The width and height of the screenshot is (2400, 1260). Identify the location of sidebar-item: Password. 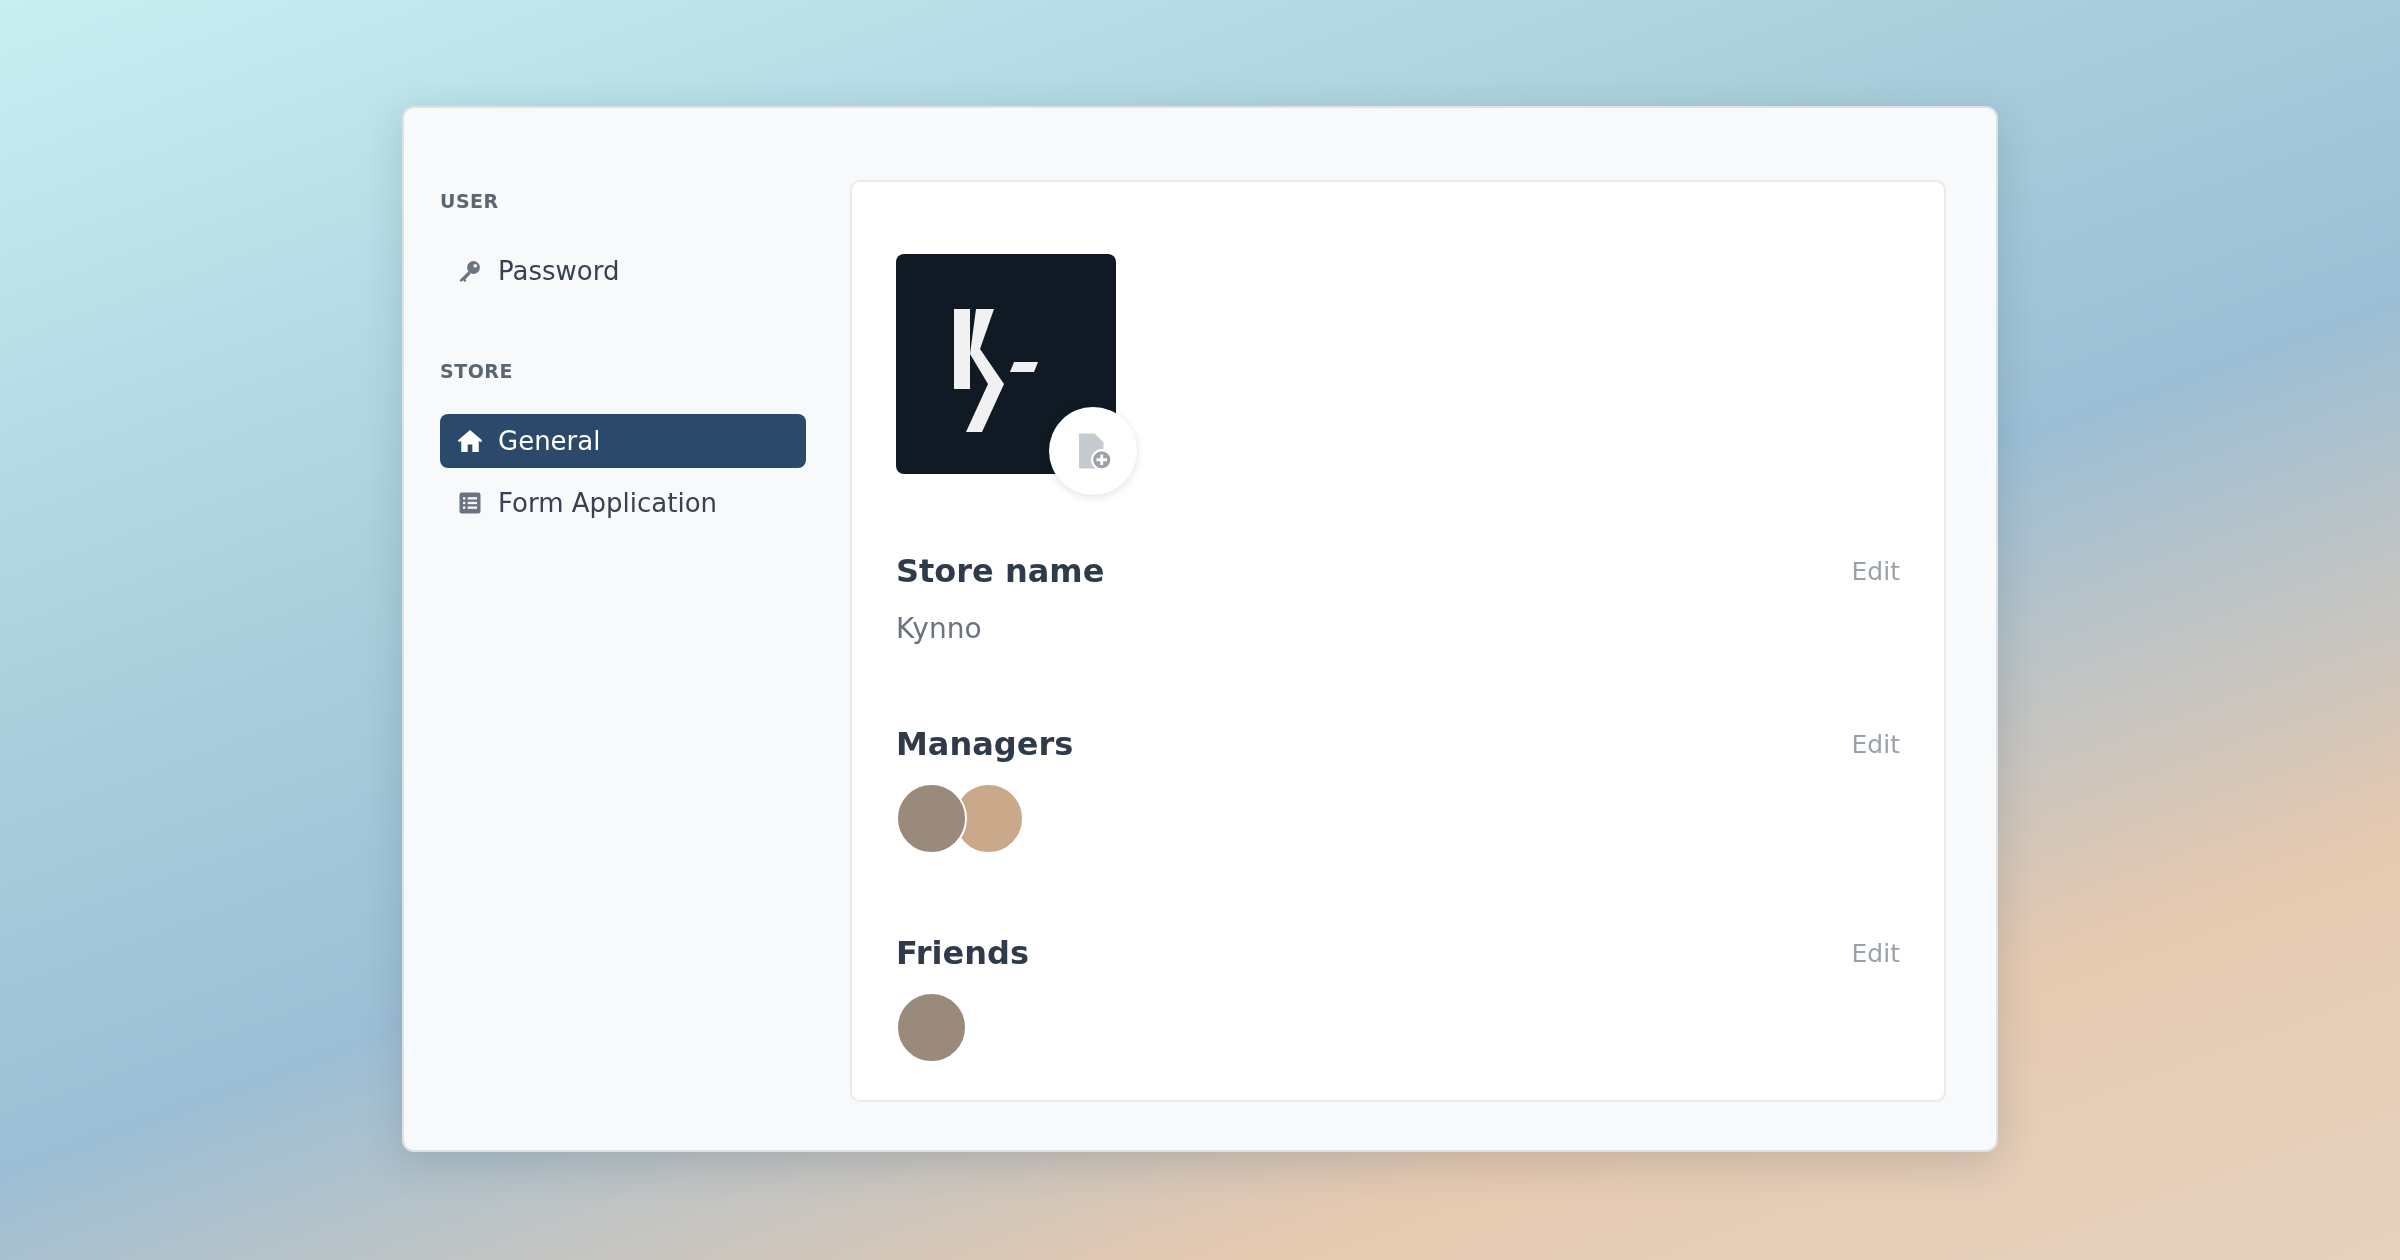
(623, 271).